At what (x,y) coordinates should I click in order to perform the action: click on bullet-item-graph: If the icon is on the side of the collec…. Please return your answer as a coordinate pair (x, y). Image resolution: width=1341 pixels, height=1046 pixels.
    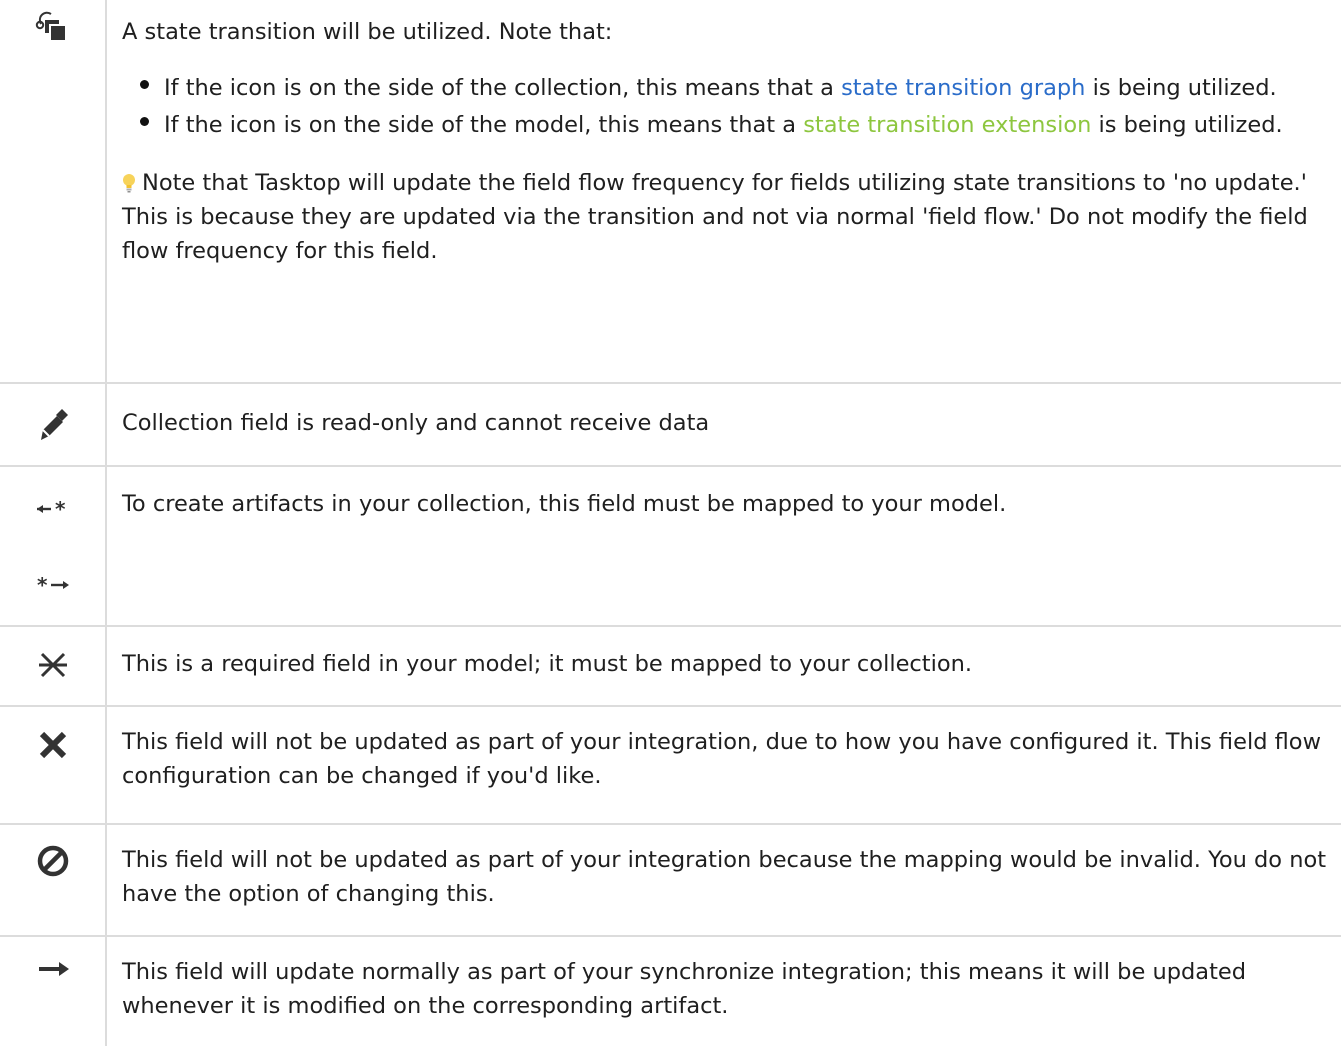
    Looking at the image, I should click on (731, 88).